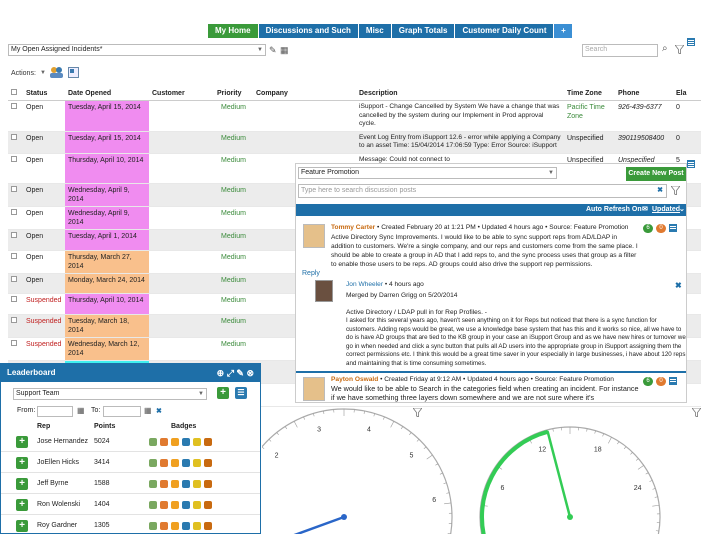 This screenshot has height=534, width=701. What do you see at coordinates (43, 73) in the screenshot?
I see `actions-dropdown-icon: ▼` at bounding box center [43, 73].